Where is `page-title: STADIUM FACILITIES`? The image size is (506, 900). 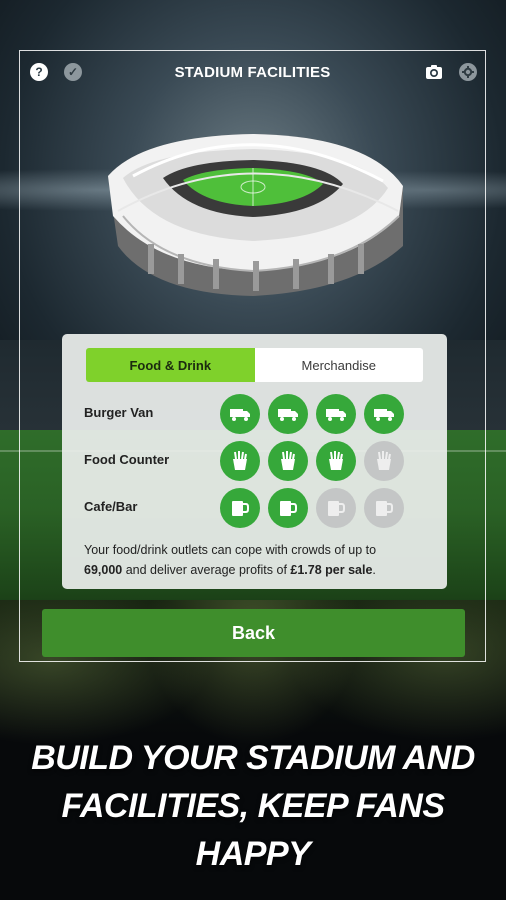
page-title: STADIUM FACILITIES is located at coordinates (252, 72).